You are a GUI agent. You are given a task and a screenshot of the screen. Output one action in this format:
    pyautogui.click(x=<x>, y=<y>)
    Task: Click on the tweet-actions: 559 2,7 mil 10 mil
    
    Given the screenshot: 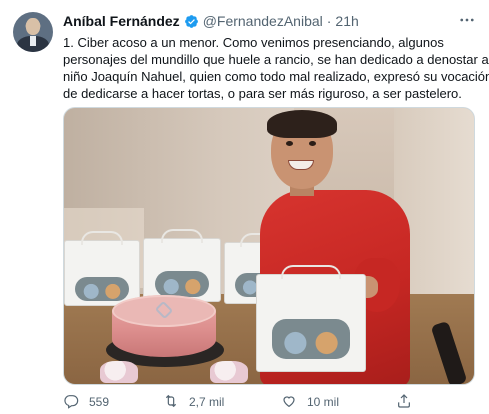 What is the action you would take?
    pyautogui.click(x=273, y=402)
    